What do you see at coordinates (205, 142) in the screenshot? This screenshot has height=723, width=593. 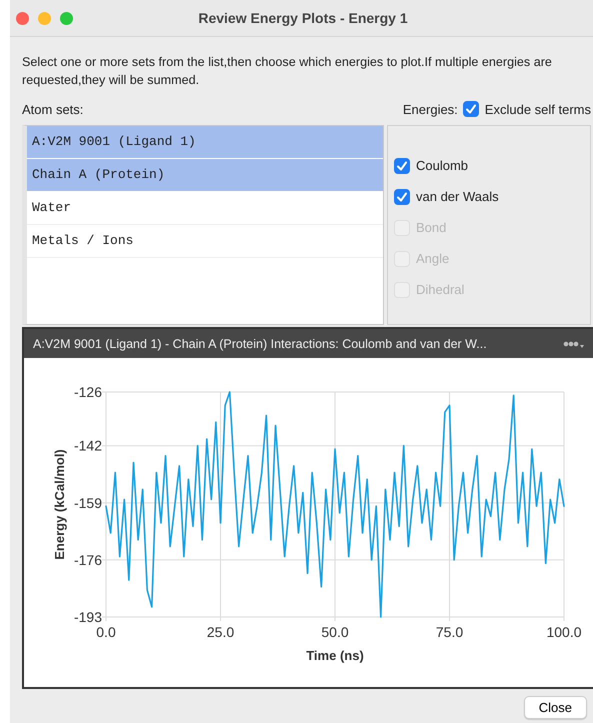 I see `list-item: A:V2M 9001 (Ligand 1)` at bounding box center [205, 142].